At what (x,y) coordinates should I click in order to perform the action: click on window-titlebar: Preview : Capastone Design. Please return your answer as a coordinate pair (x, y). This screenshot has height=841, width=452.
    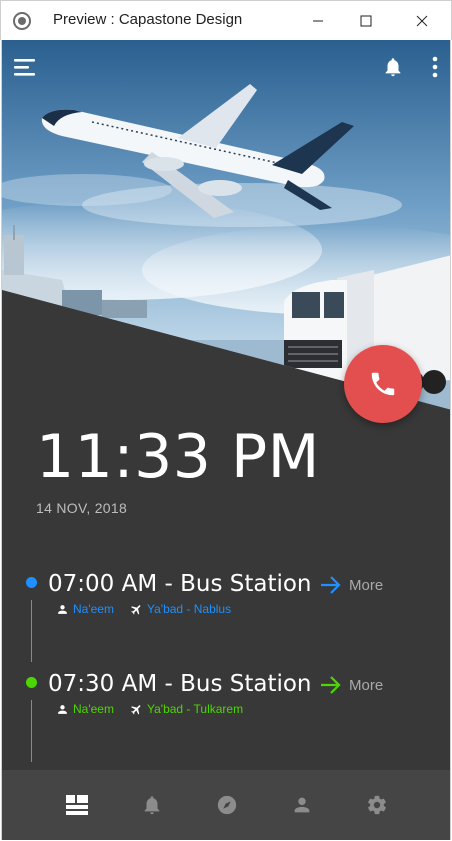
    Looking at the image, I should click on (226, 20).